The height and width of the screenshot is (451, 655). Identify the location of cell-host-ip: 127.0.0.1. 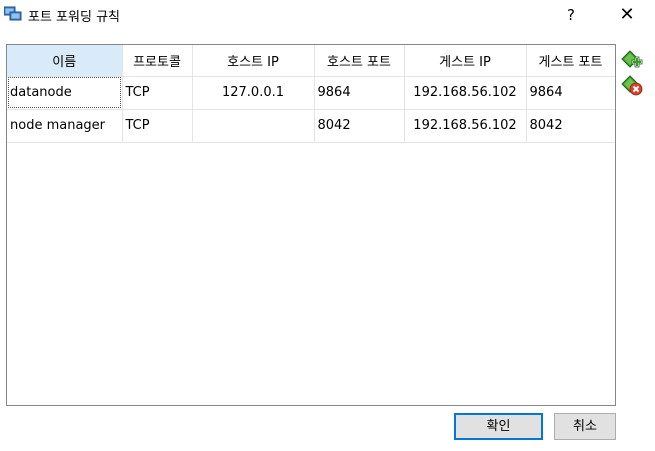
(253, 93).